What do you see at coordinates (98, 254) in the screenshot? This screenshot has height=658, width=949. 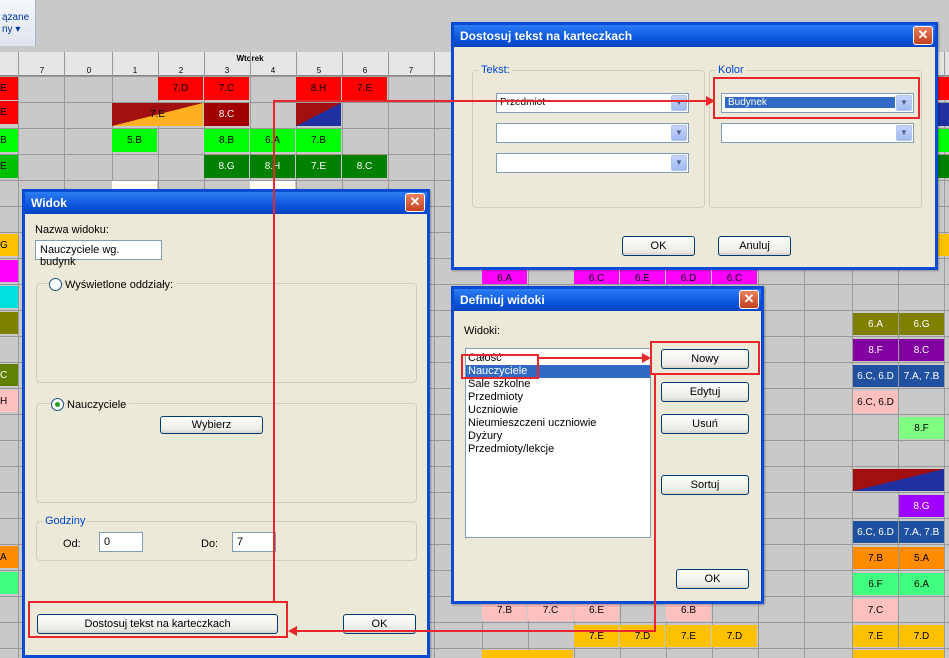 I see `view-name-input: Nauczyciele wg. budynk` at bounding box center [98, 254].